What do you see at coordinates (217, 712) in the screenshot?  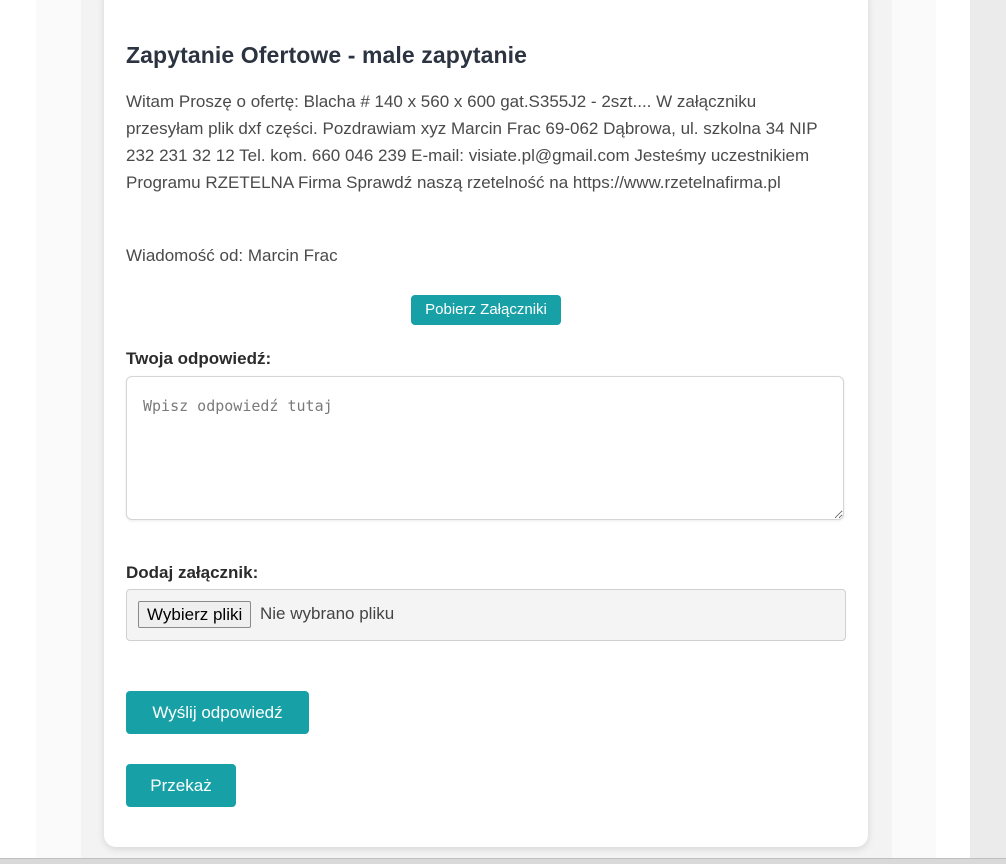 I see `send-reply-button: Wyślij odpowiedź` at bounding box center [217, 712].